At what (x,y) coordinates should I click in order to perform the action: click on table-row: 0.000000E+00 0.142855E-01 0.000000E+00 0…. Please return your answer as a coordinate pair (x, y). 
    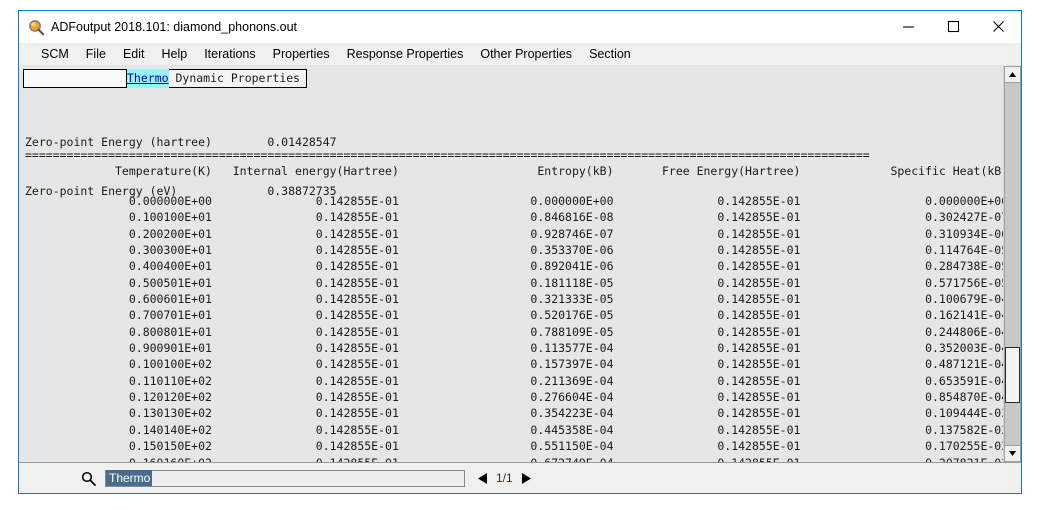
    Looking at the image, I should click on (514, 201).